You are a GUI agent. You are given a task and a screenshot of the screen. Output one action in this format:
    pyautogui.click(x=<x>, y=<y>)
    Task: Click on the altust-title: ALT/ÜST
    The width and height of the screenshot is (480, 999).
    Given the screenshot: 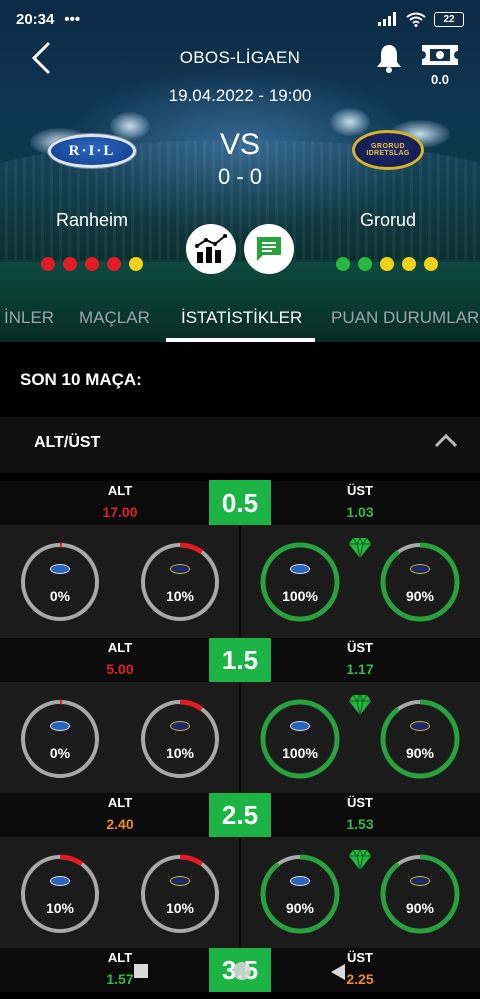 What is the action you would take?
    pyautogui.click(x=67, y=442)
    